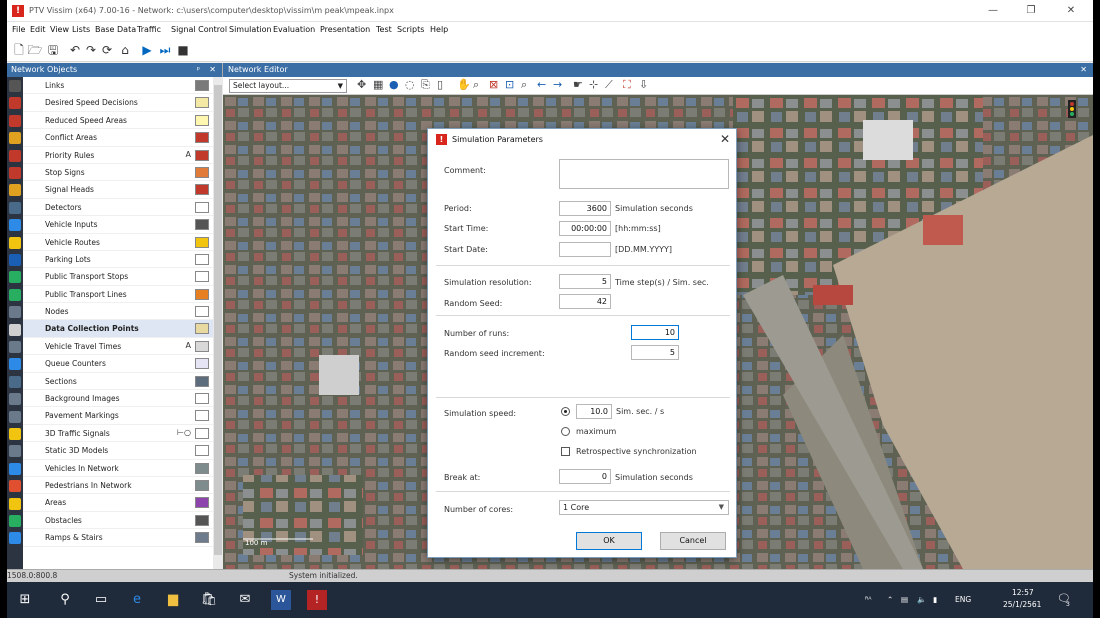 This screenshot has height=618, width=1100. What do you see at coordinates (18, 29) in the screenshot?
I see `menu-file: File` at bounding box center [18, 29].